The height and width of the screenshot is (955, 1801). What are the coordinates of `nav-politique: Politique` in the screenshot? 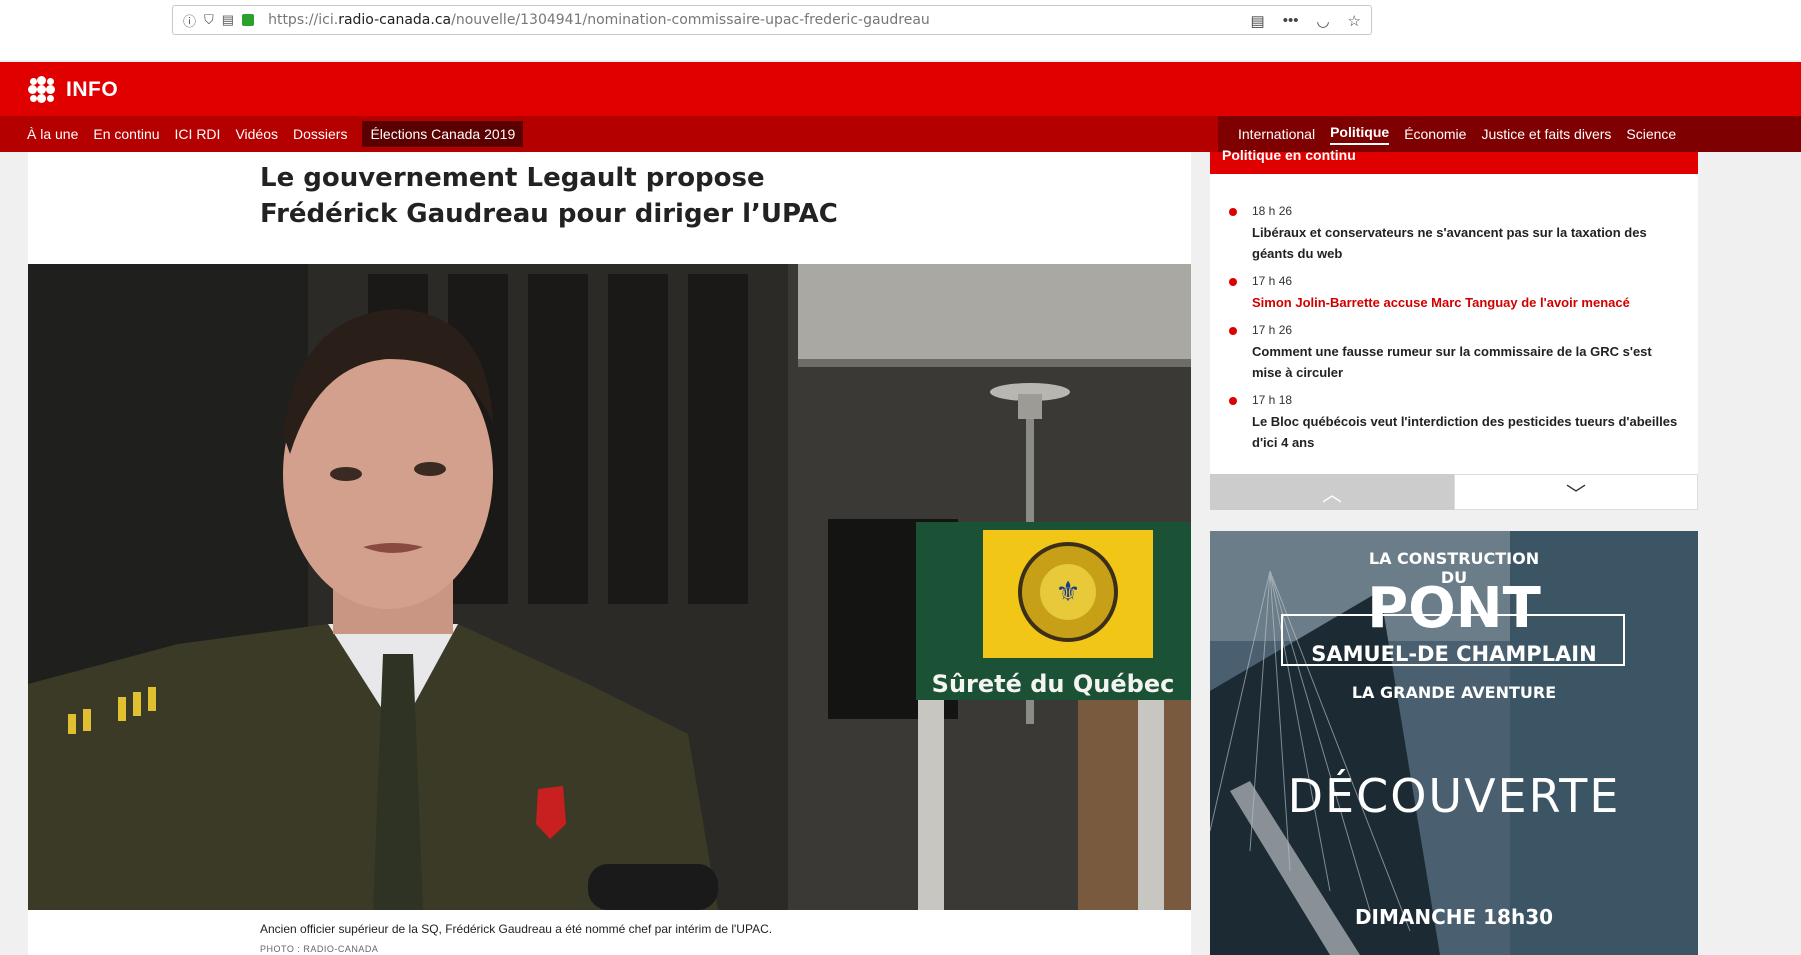 It's located at (1360, 134).